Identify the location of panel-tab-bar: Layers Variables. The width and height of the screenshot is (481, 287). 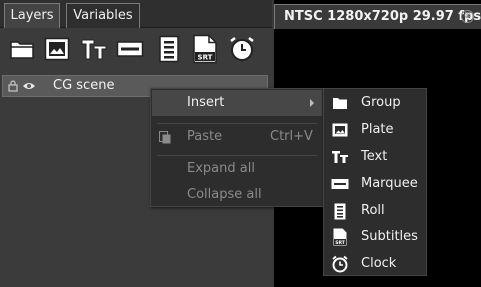
(136, 14).